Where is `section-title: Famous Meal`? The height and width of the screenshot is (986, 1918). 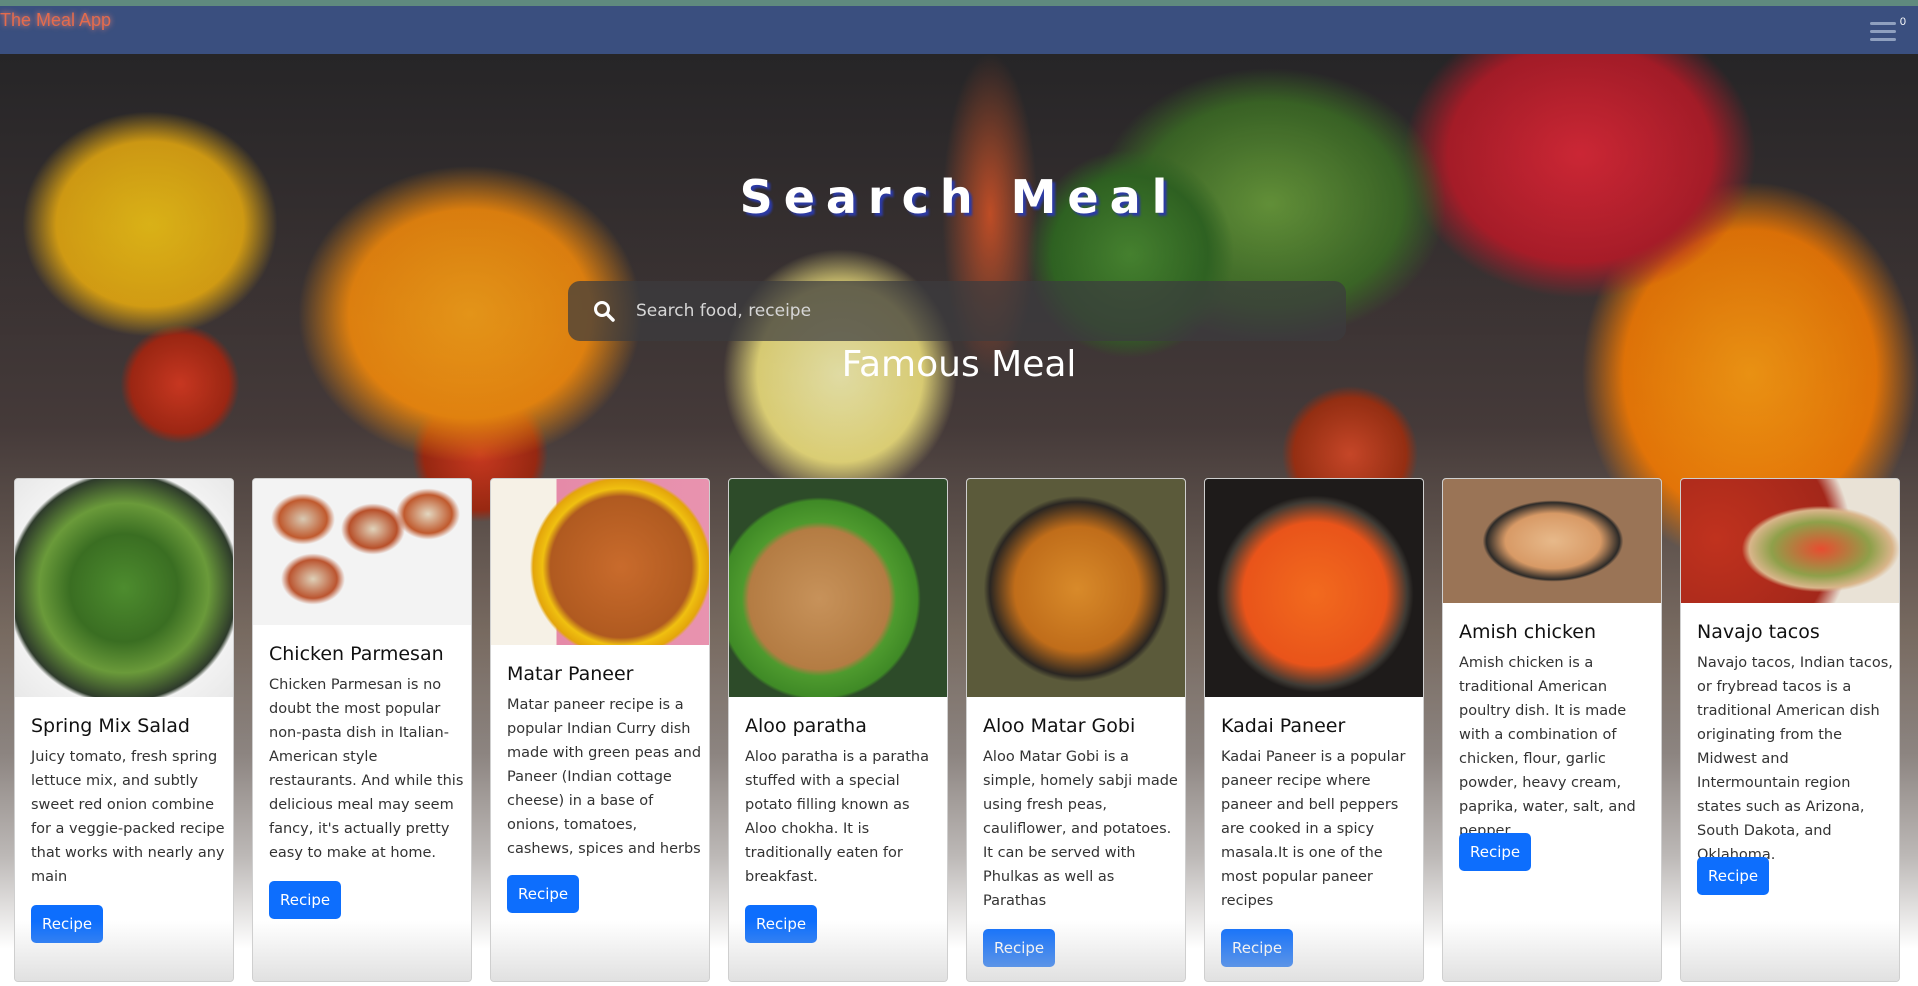
section-title: Famous Meal is located at coordinates (959, 364).